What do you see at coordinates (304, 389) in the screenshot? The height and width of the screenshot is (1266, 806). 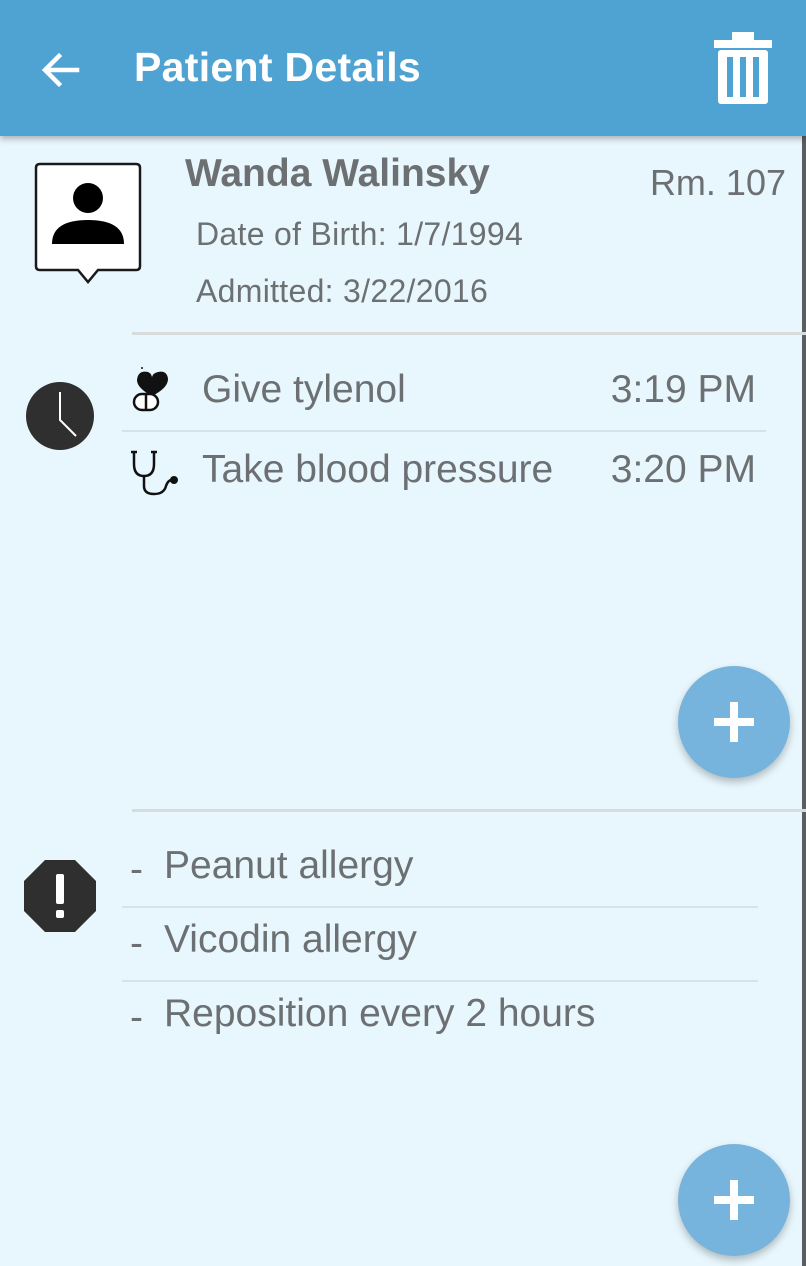 I see `task-label: Give tylenol` at bounding box center [304, 389].